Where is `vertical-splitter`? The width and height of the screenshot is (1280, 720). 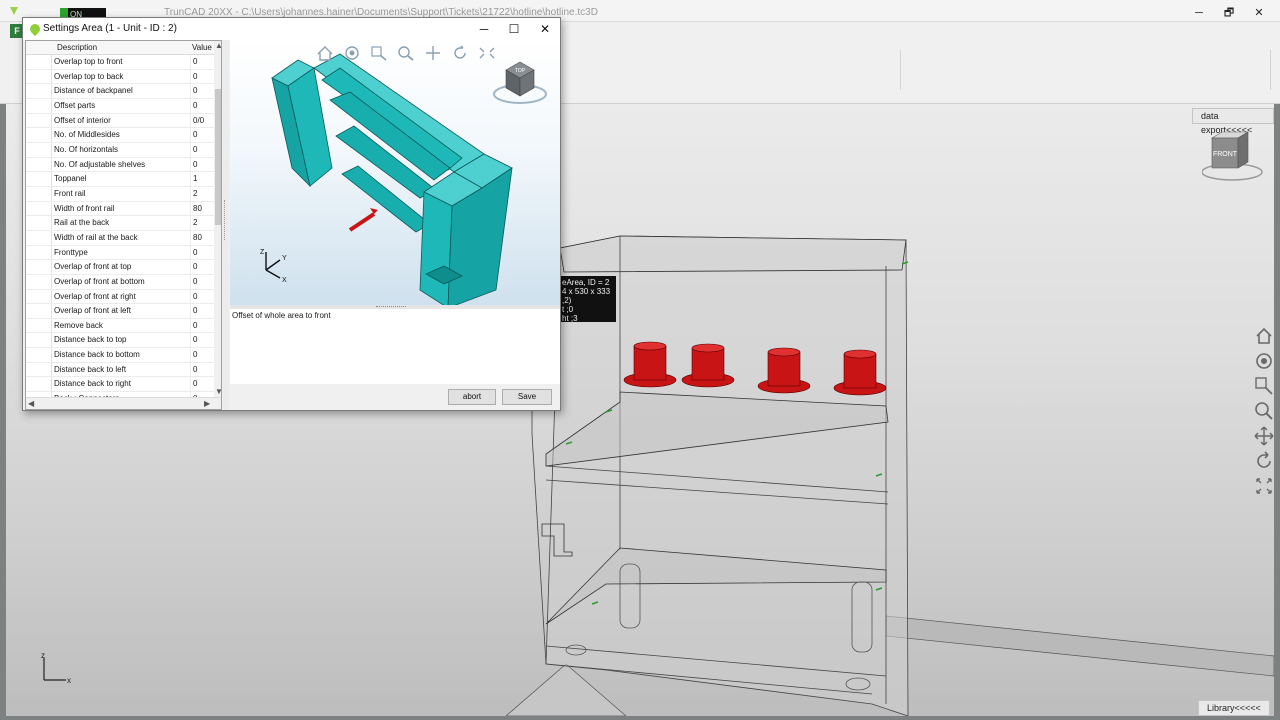
vertical-splitter is located at coordinates (226, 225).